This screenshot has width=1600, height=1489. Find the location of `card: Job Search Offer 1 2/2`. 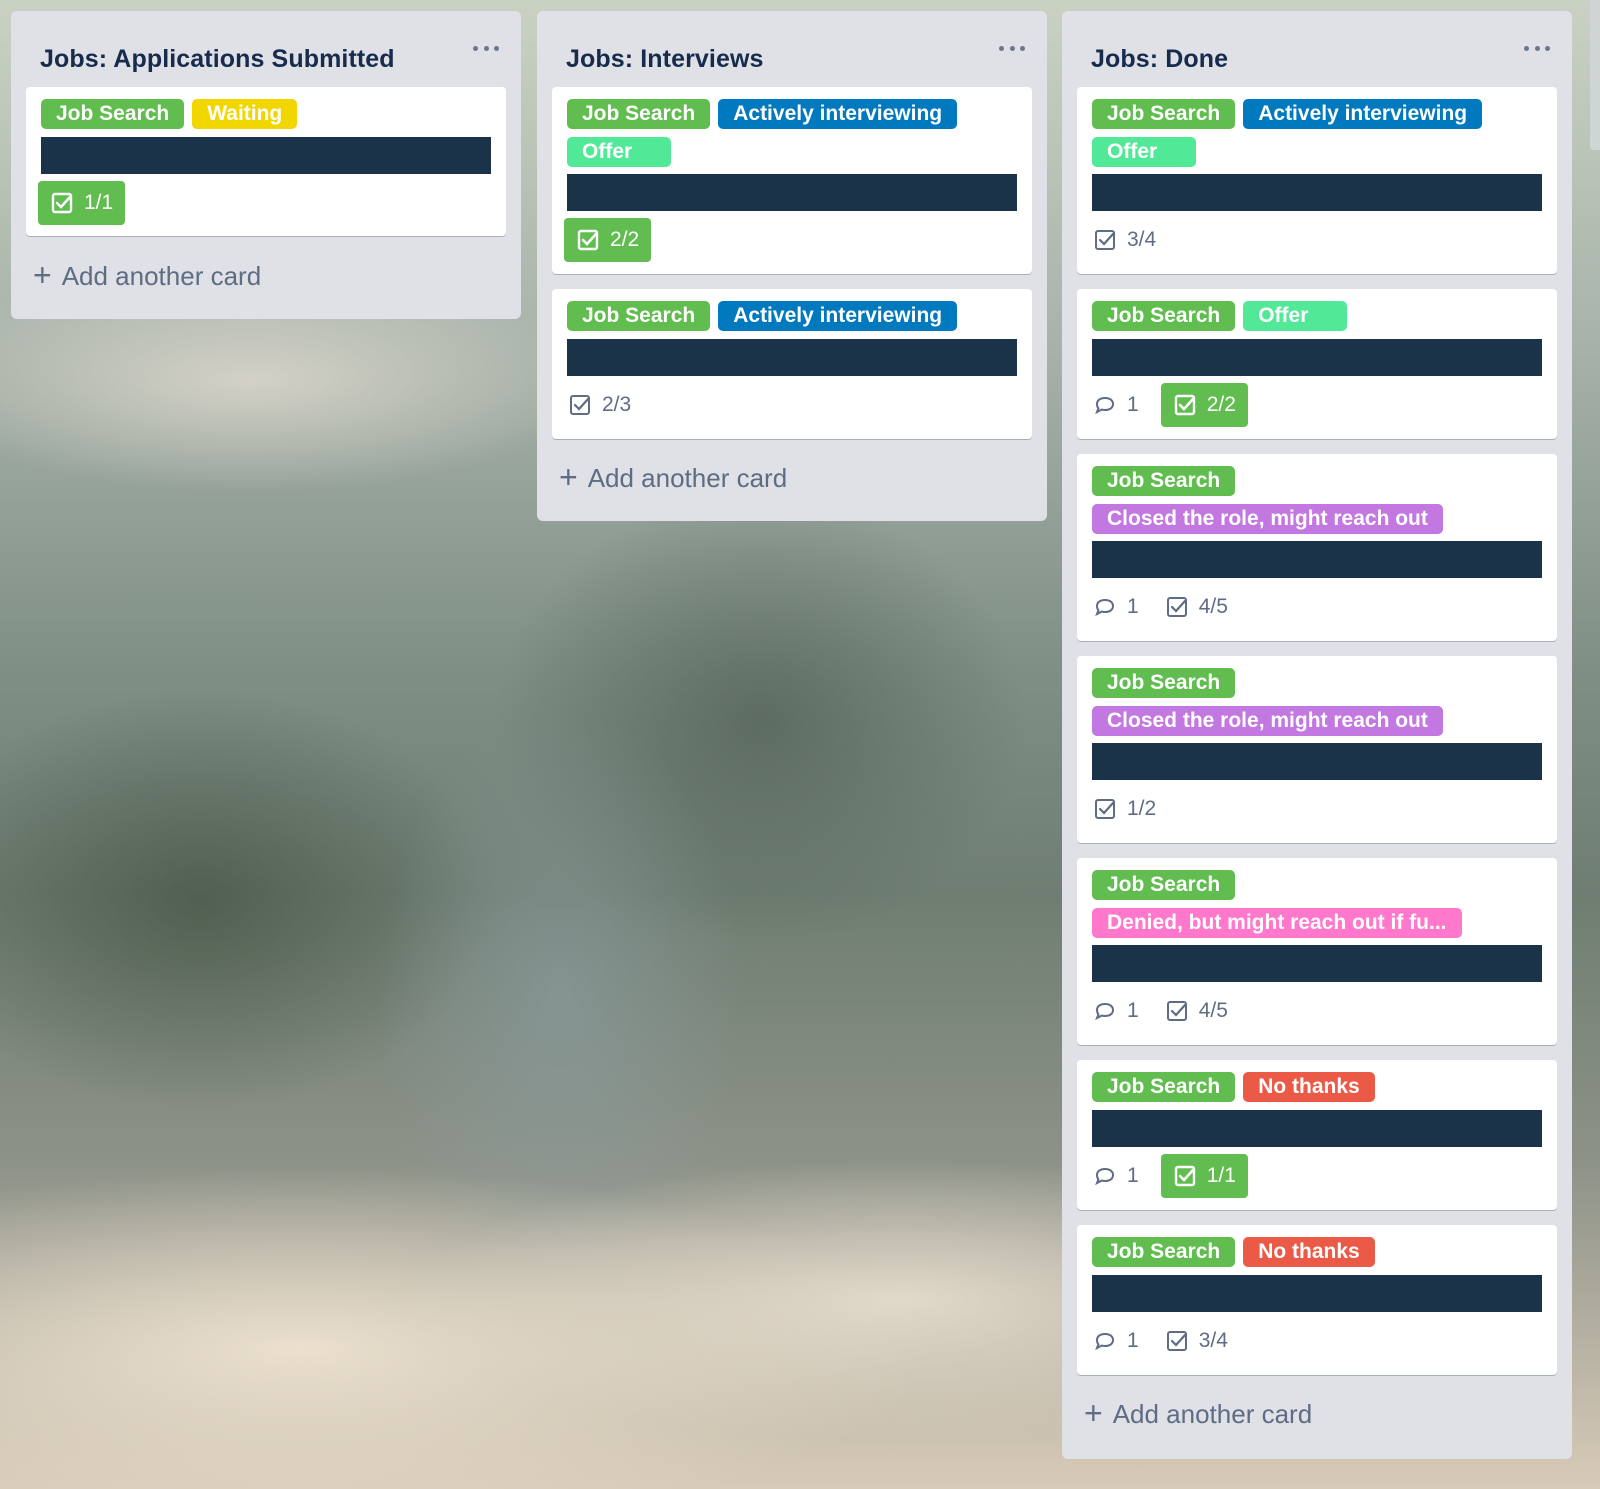

card: Job Search Offer 1 2/2 is located at coordinates (1317, 364).